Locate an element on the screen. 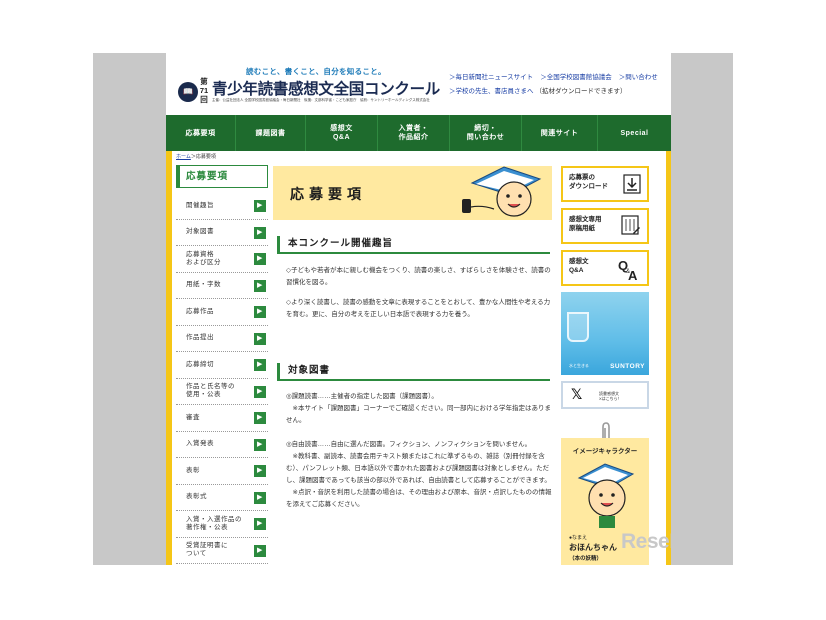 The image size is (826, 620). nav-qa: 感想文 Q&A is located at coordinates (342, 133).